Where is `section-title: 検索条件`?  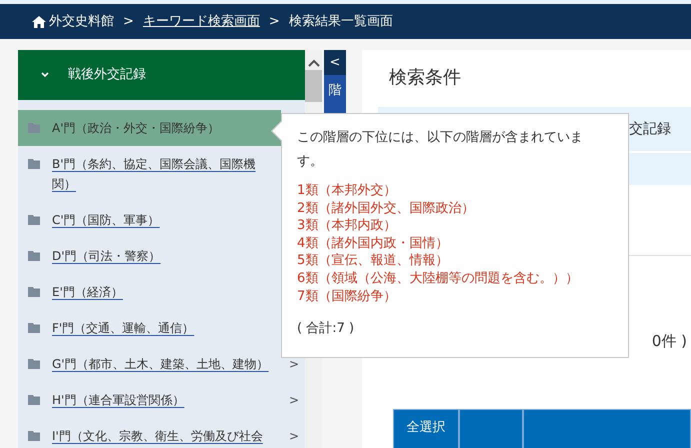 section-title: 検索条件 is located at coordinates (425, 78).